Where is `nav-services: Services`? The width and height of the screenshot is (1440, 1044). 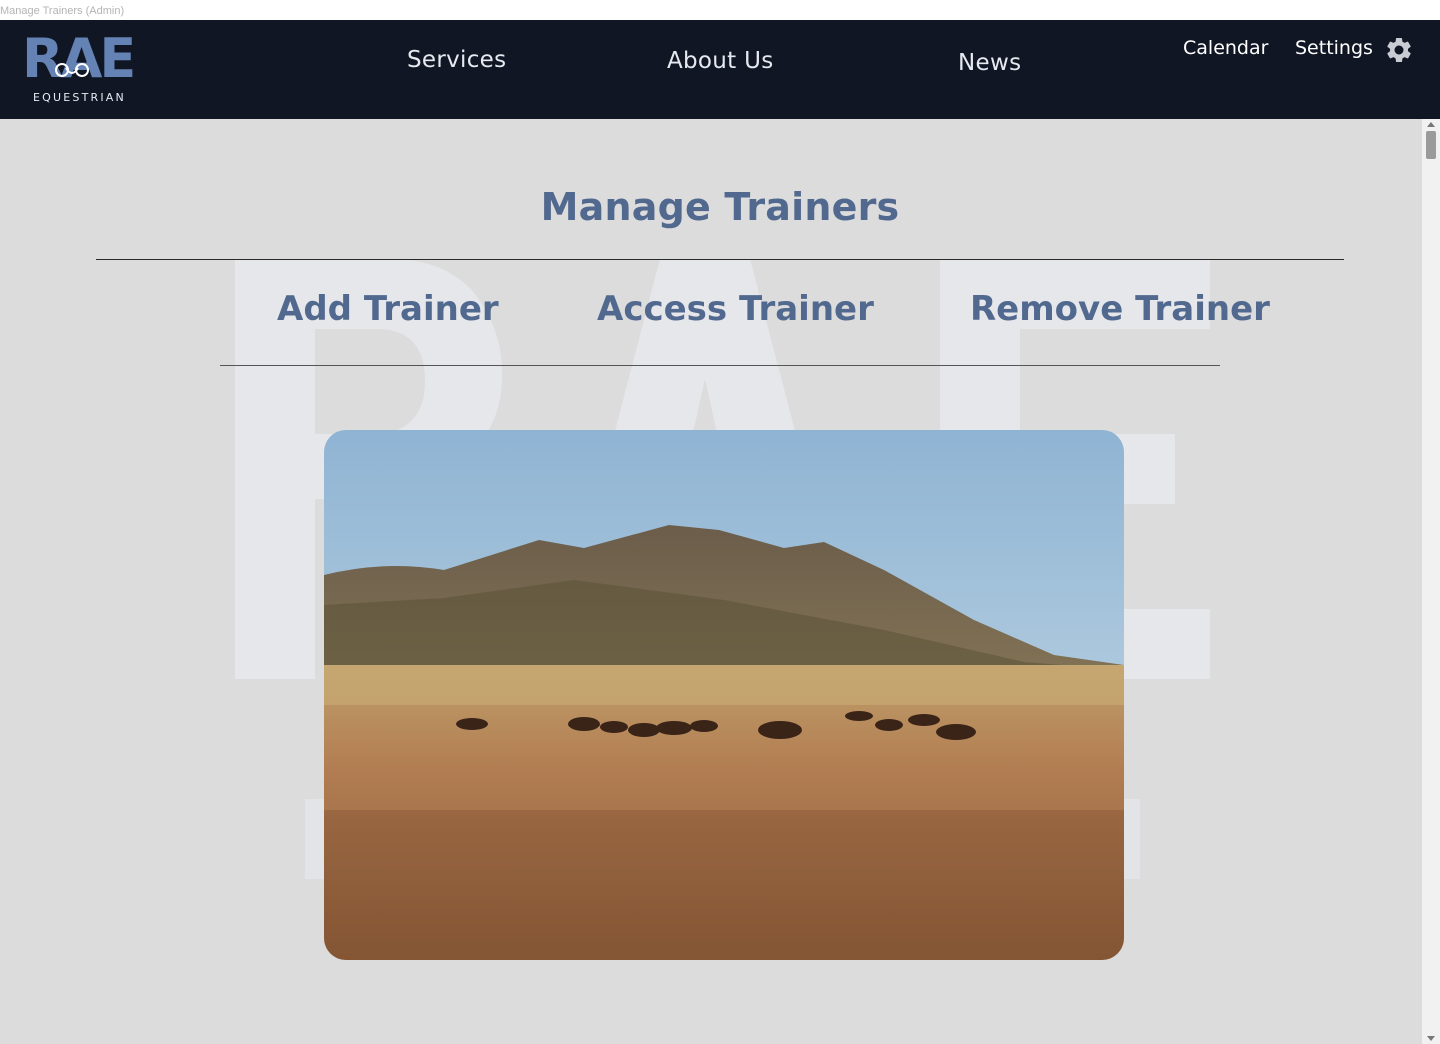 nav-services: Services is located at coordinates (456, 60).